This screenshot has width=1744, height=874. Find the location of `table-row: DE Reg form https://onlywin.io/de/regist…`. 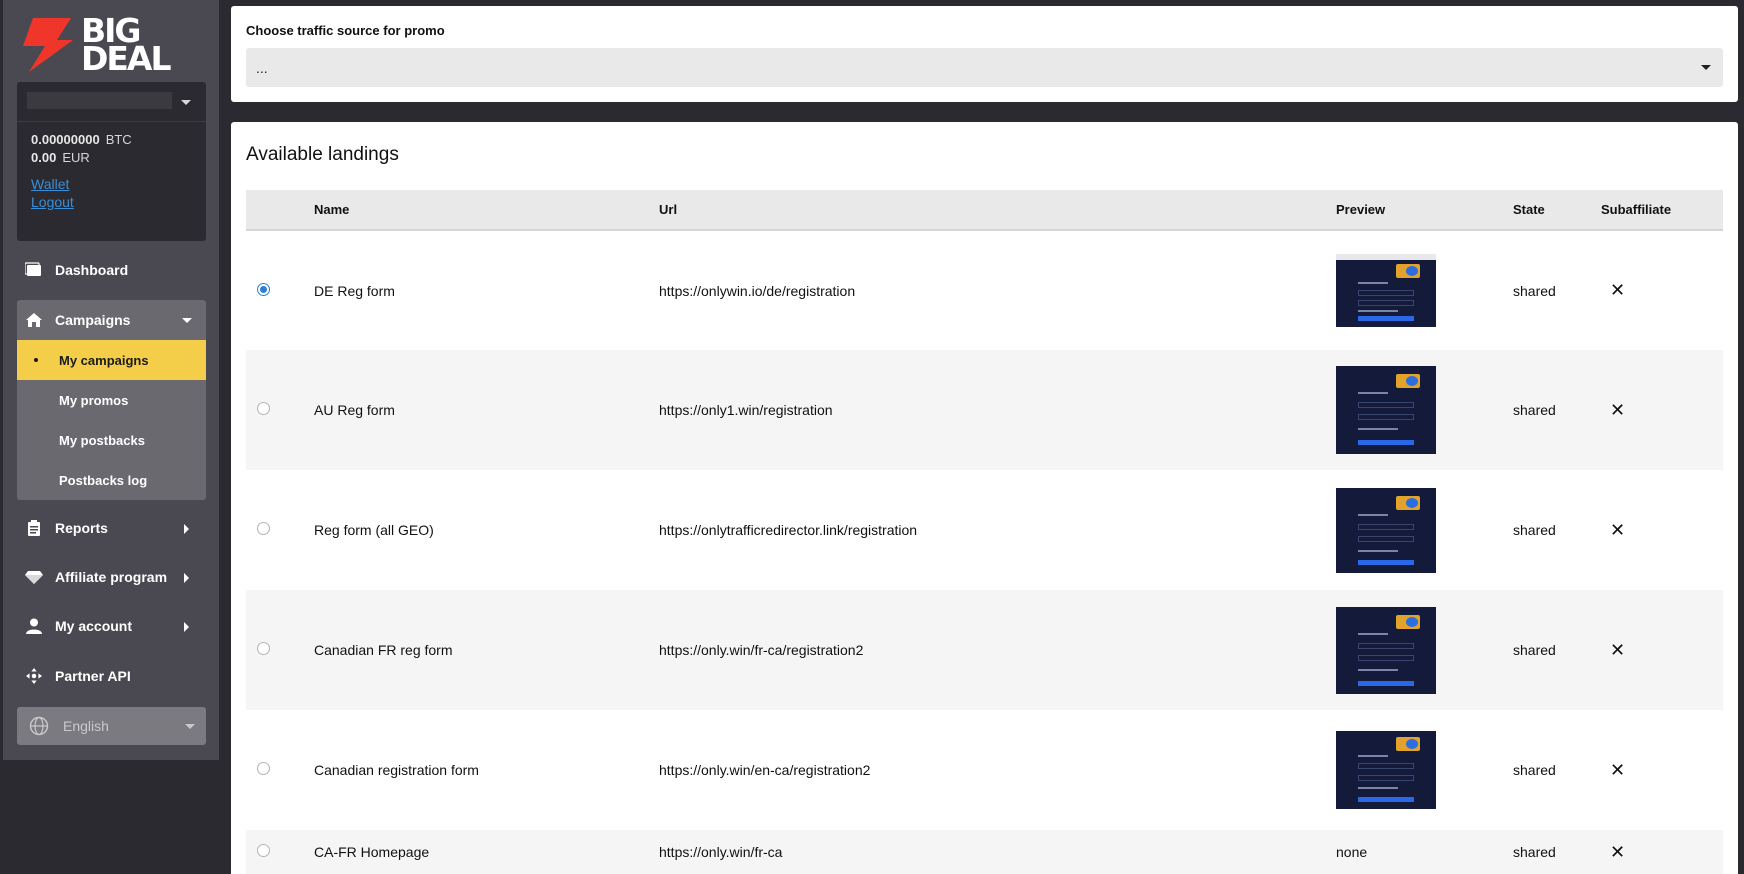

table-row: DE Reg form https://onlywin.io/de/regist… is located at coordinates (984, 290).